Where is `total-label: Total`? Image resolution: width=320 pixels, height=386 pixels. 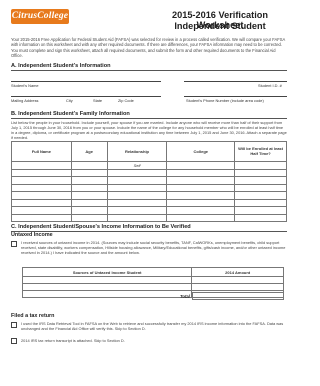
total-label: Total is located at coordinates (185, 296).